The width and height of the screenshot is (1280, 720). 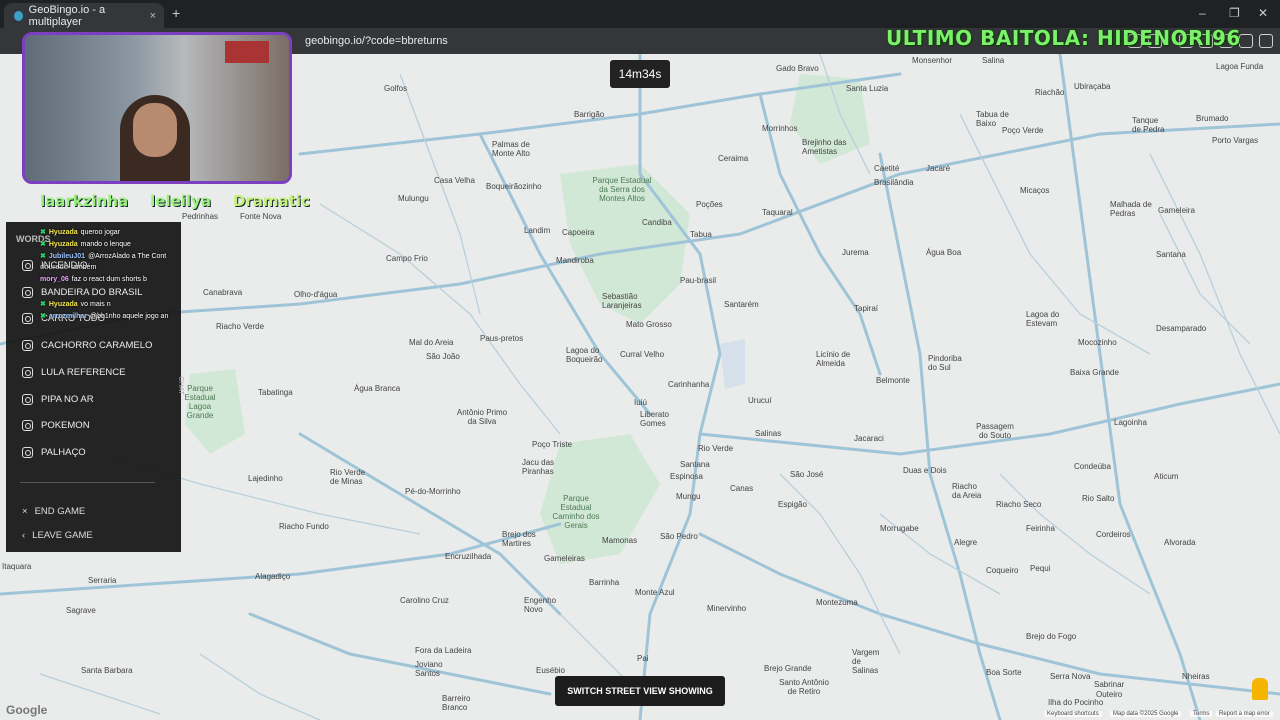 I want to click on webcam-shelf, so click(x=247, y=52).